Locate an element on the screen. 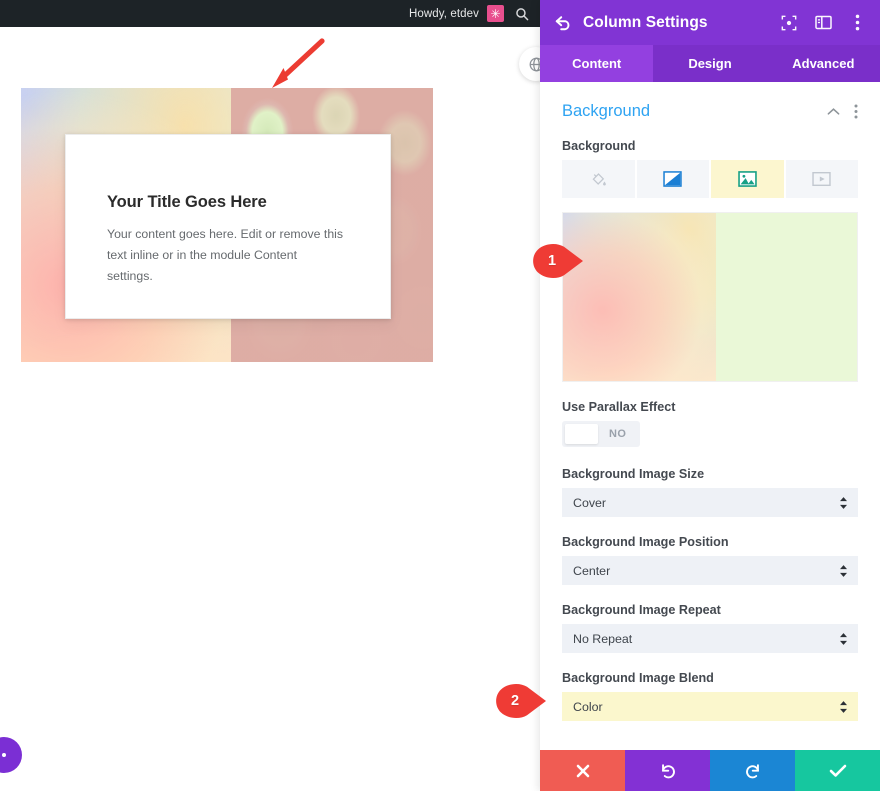 The height and width of the screenshot is (791, 880). field-background-image-size: Background Image Size Cover is located at coordinates (710, 492).